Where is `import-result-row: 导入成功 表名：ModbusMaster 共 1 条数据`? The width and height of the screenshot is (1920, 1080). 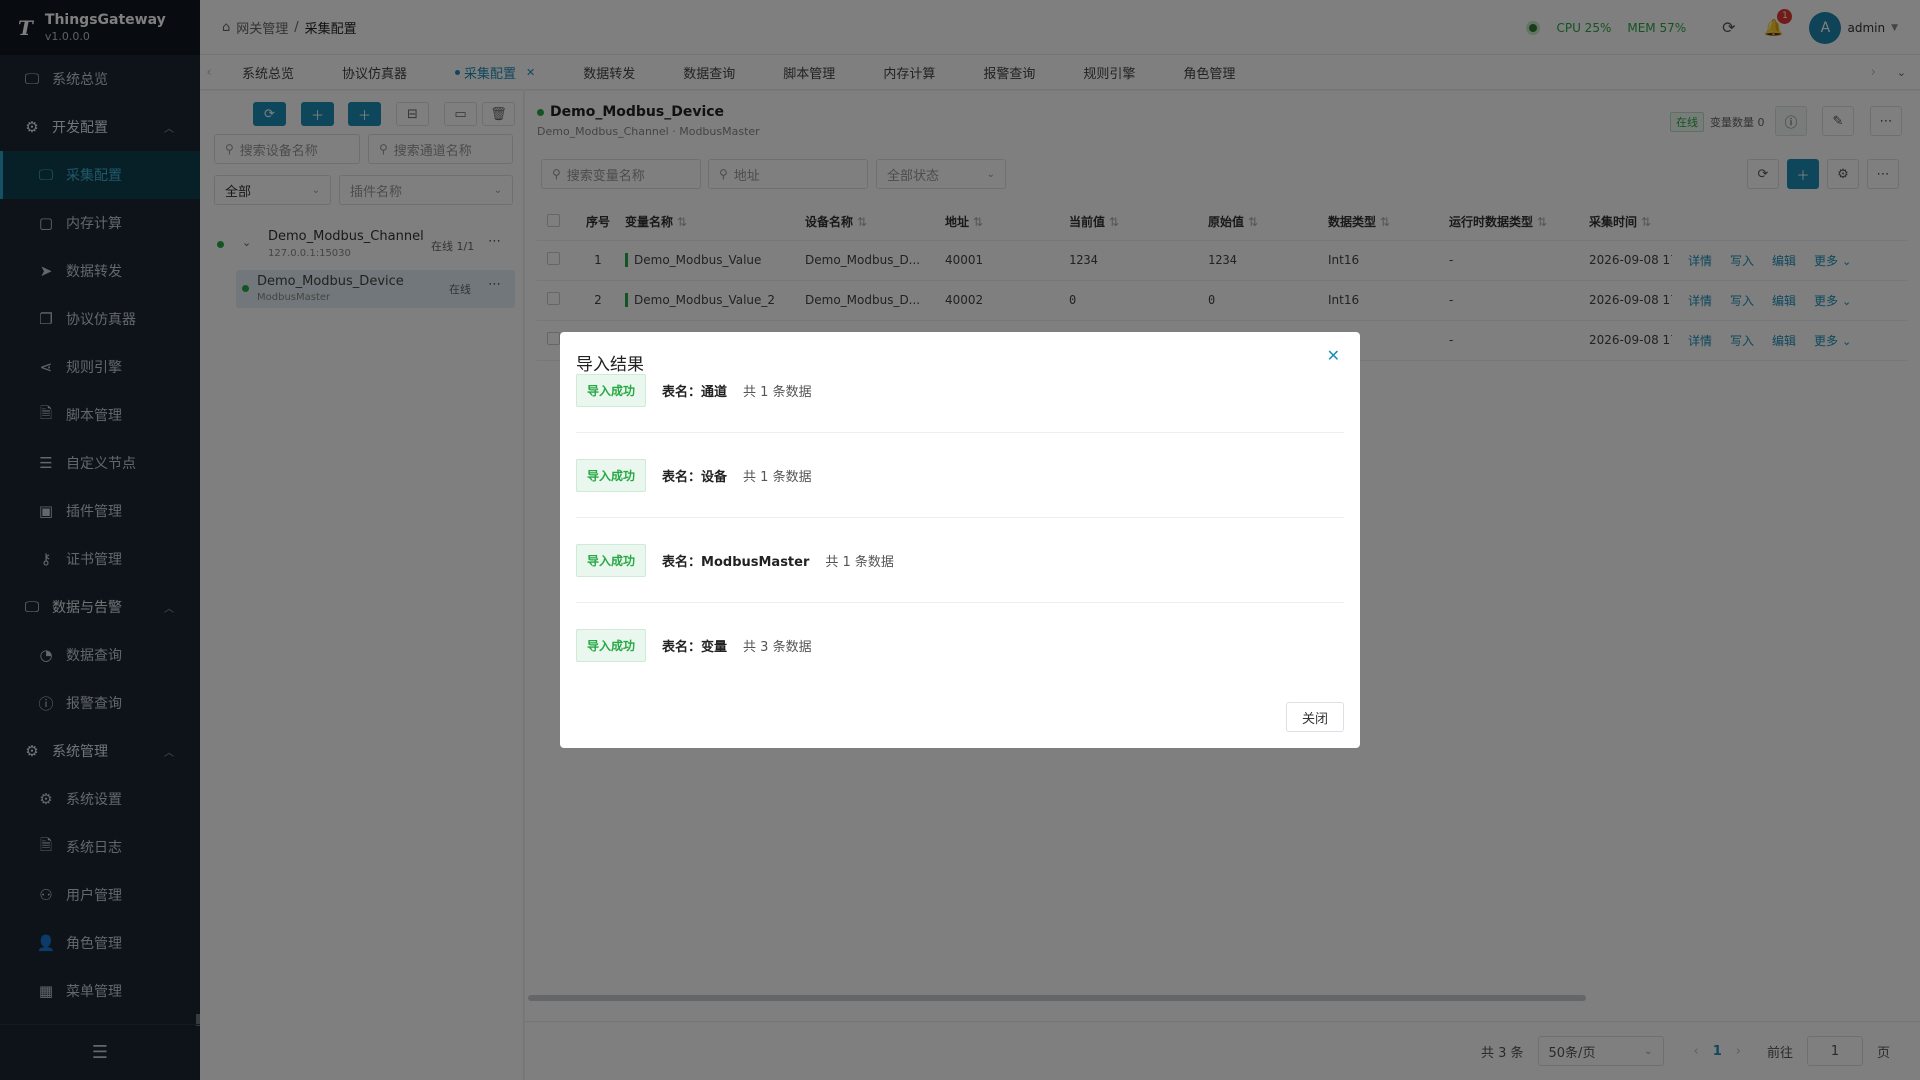 import-result-row: 导入成功 表名：ModbusMaster 共 1 条数据 is located at coordinates (960, 560).